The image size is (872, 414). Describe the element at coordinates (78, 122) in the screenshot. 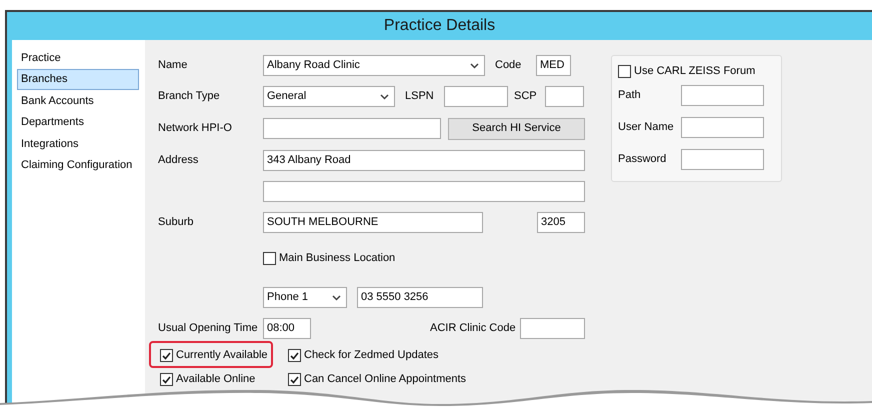

I see `sidebar-item: Departments` at that location.